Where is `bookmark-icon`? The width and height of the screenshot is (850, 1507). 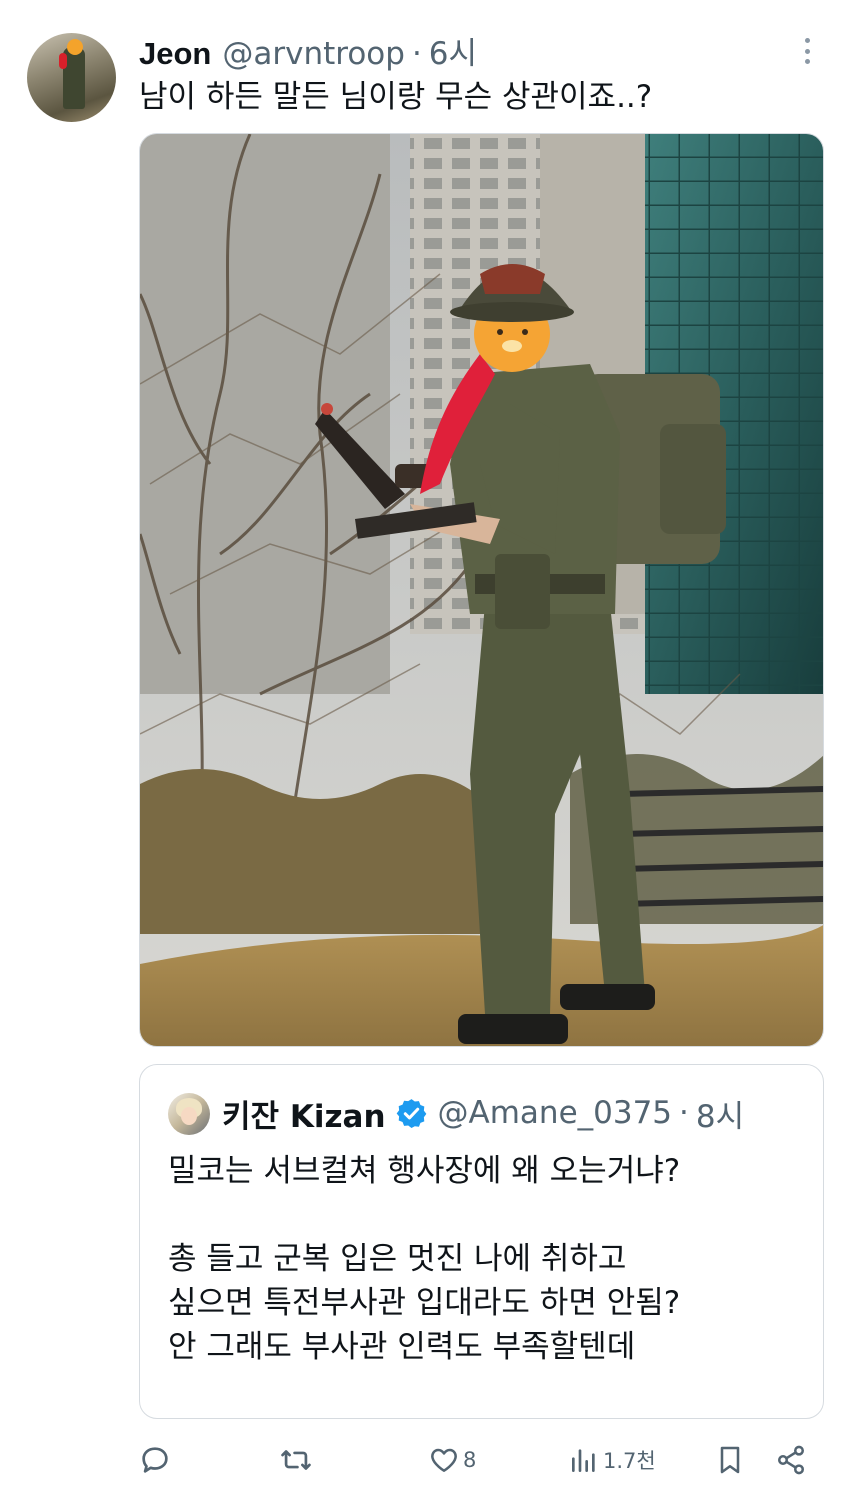
bookmark-icon is located at coordinates (730, 1460).